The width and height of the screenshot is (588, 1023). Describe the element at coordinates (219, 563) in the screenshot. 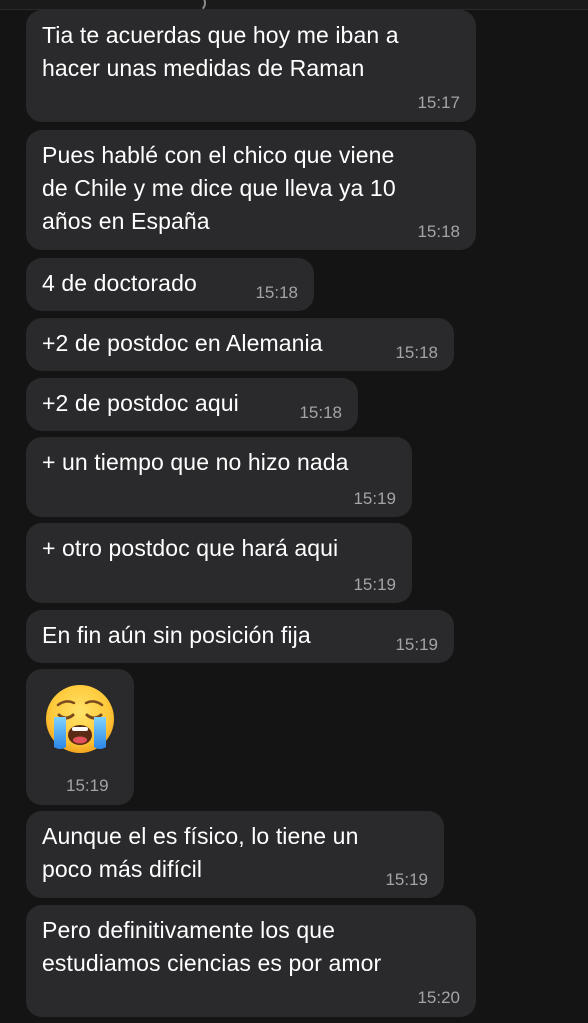

I see `message-bubble: + otro postdoc que hará aqui 15:19` at that location.